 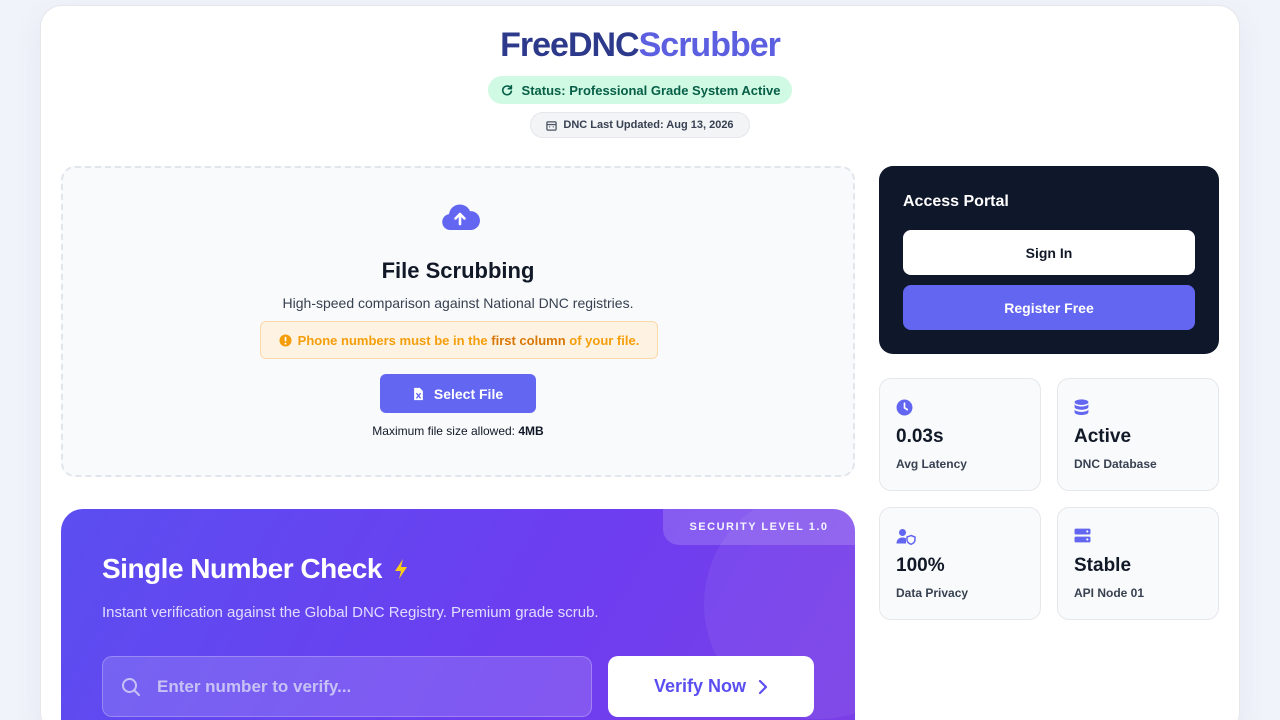 What do you see at coordinates (1115, 464) in the screenshot?
I see `stat-label: DNC Database` at bounding box center [1115, 464].